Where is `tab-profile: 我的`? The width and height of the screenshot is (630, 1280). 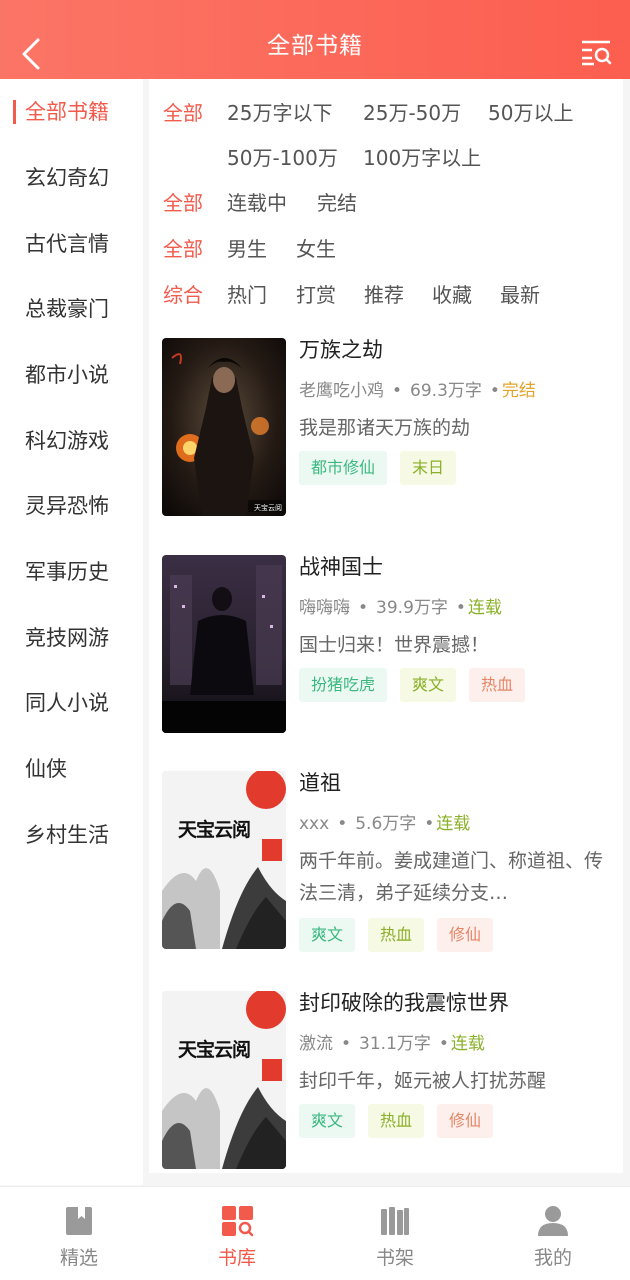 tab-profile: 我的 is located at coordinates (552, 1233).